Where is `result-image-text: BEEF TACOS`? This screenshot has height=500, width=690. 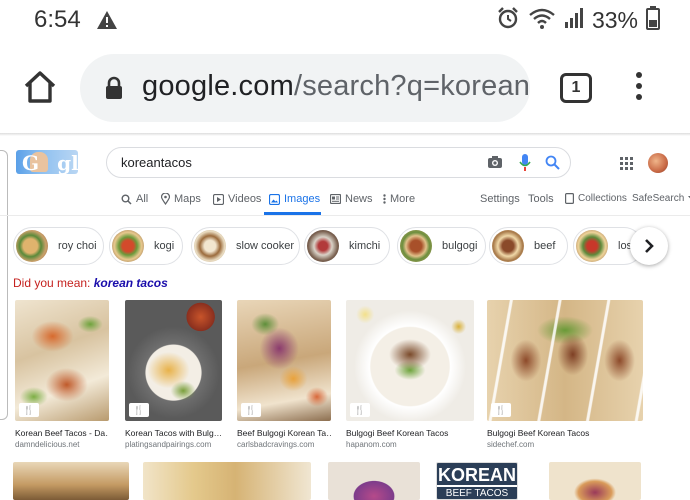
result-image-text: BEEF TACOS is located at coordinates (477, 492).